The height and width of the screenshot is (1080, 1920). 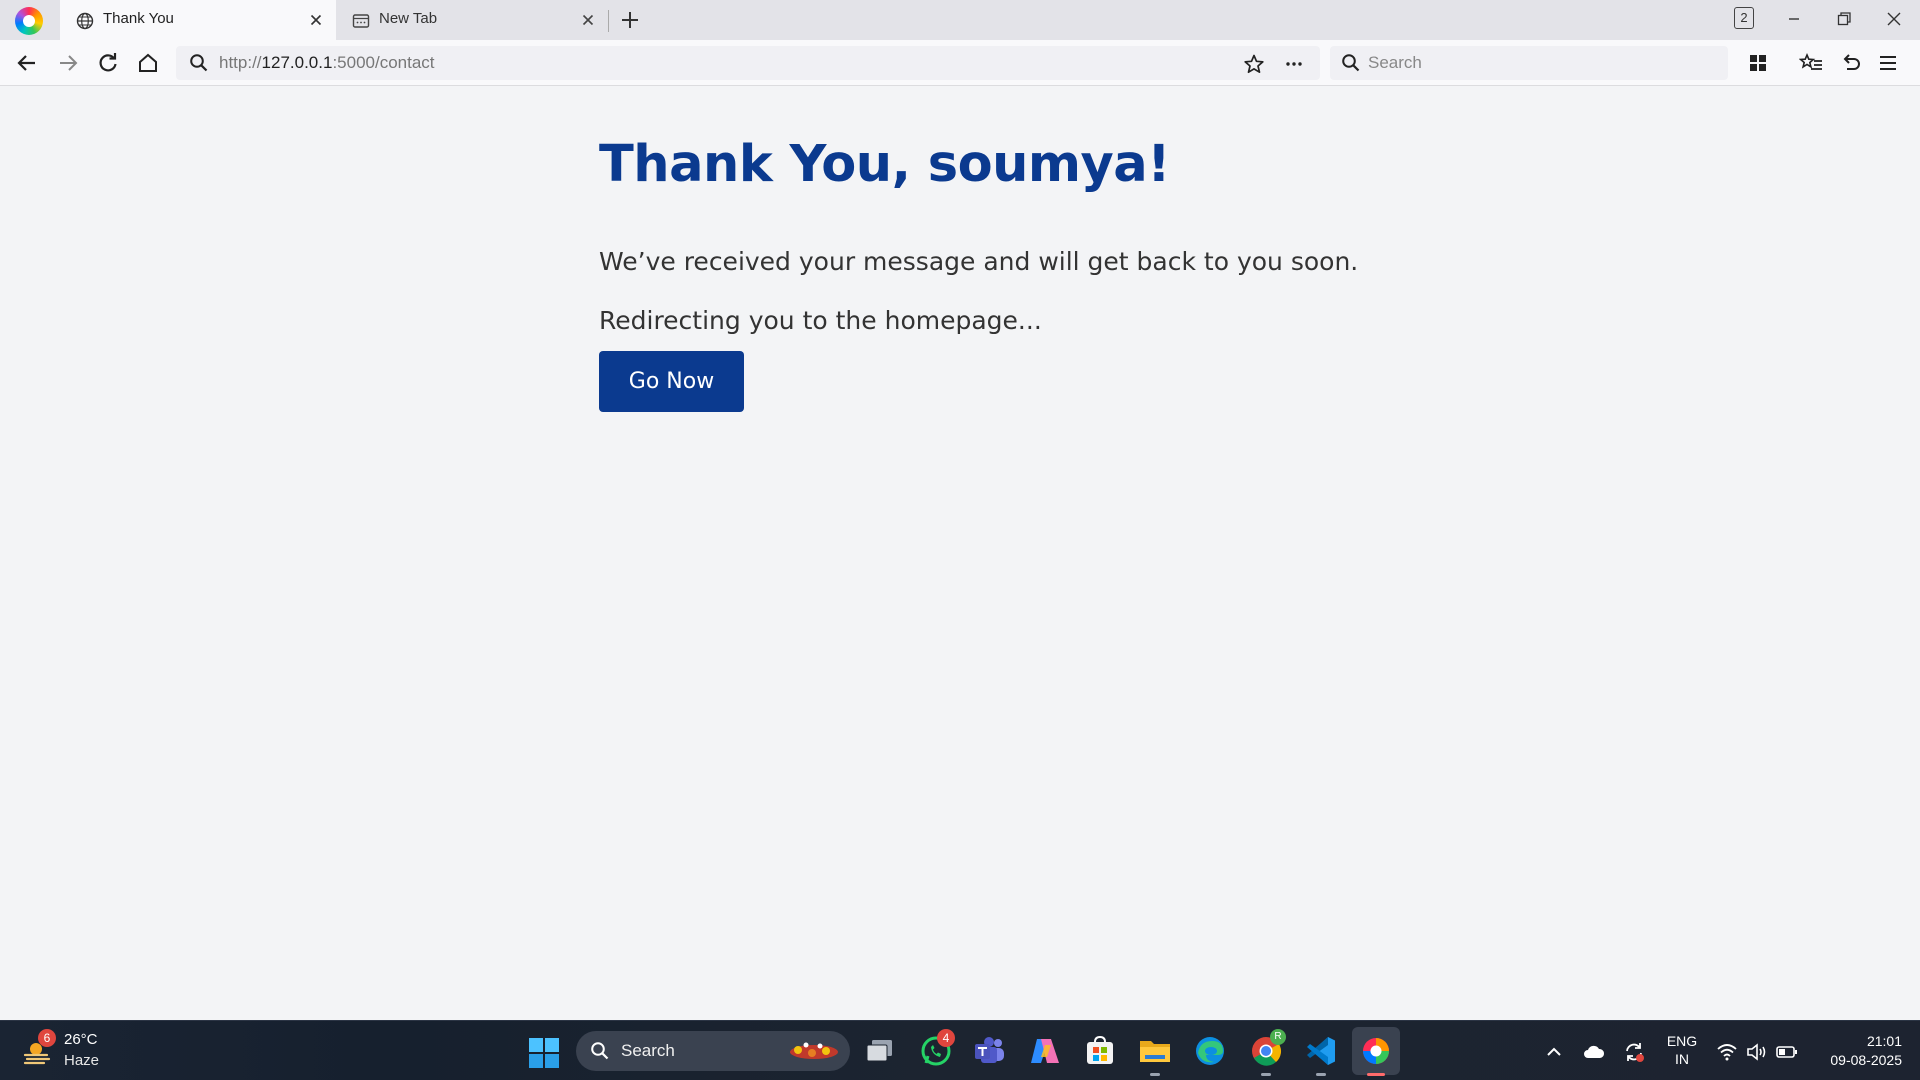 I want to click on restore-icon, so click(x=1844, y=19).